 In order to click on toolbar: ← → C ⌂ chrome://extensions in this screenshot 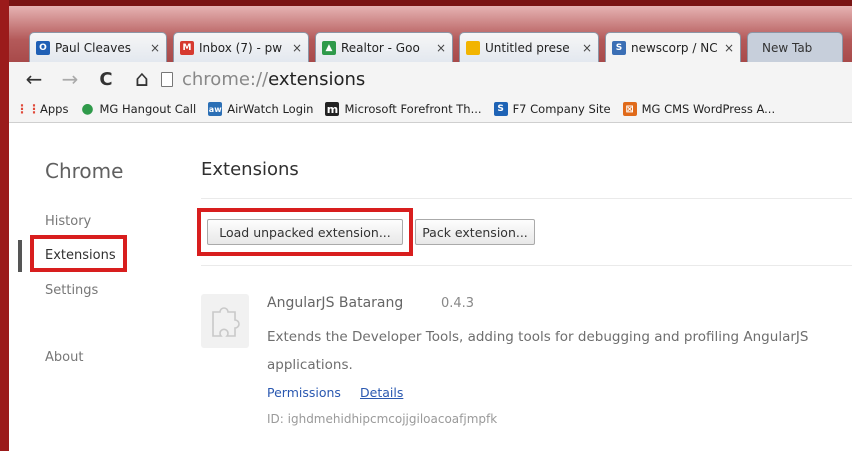, I will do `click(430, 79)`.